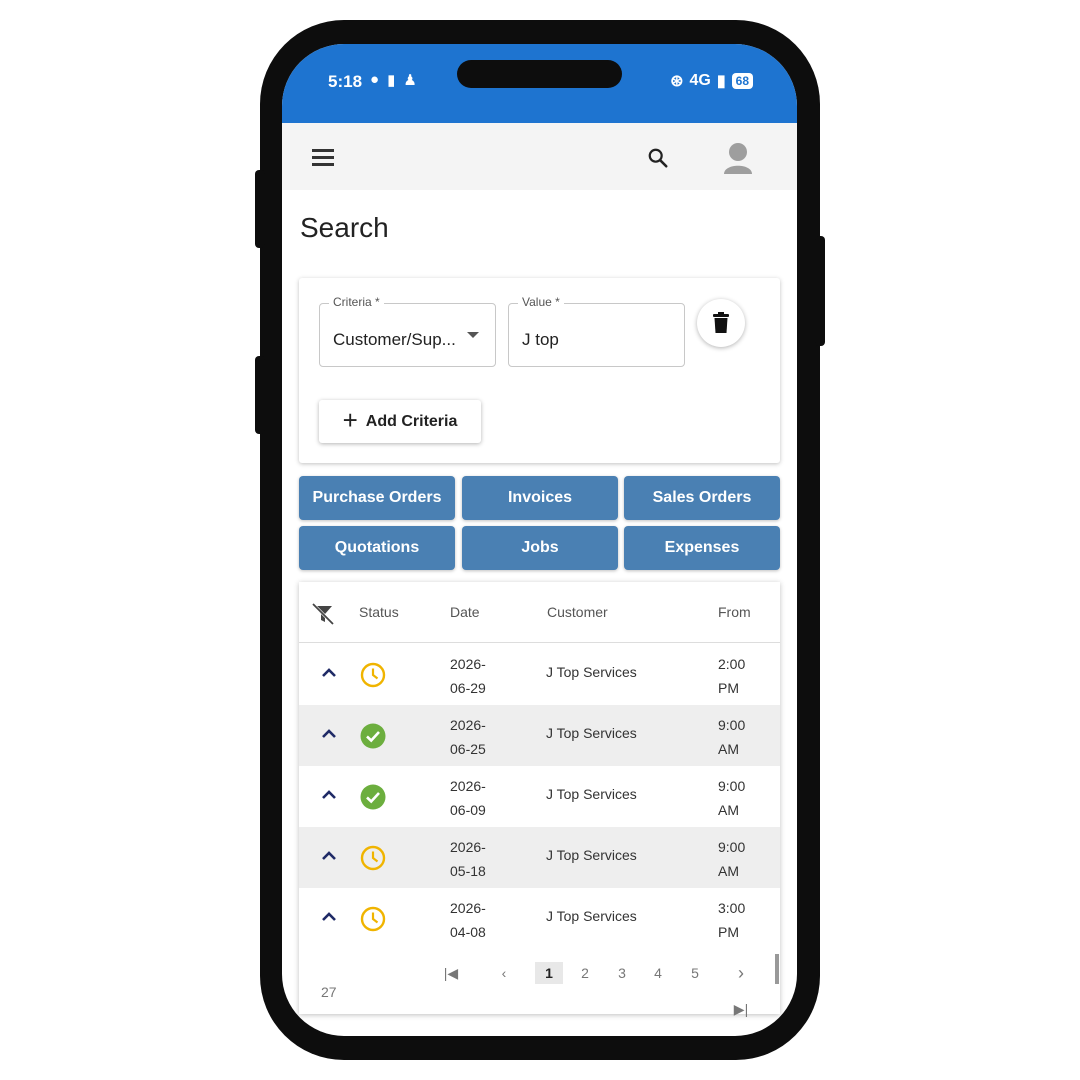 The width and height of the screenshot is (1080, 1080). I want to click on app-notification-icon: ▮, so click(391, 80).